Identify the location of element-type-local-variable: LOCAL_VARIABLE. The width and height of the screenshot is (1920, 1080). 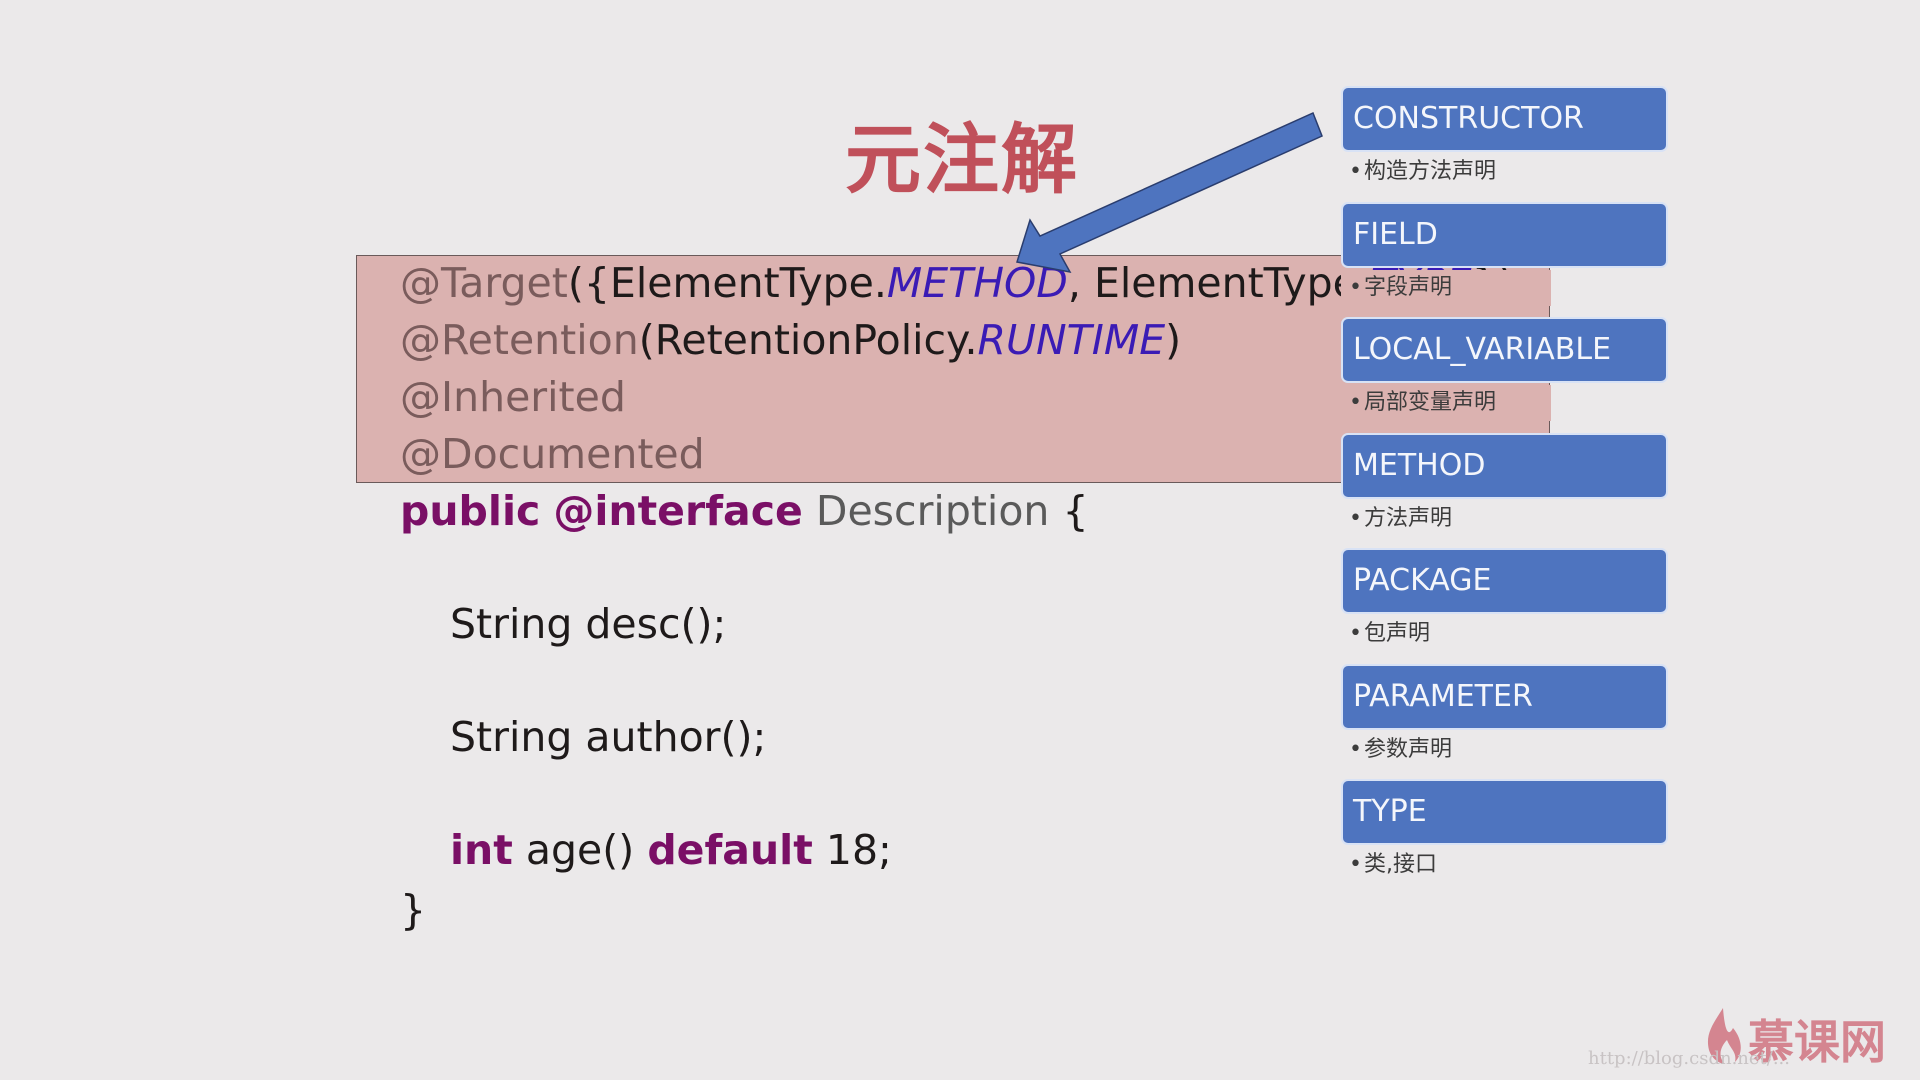
(1504, 350).